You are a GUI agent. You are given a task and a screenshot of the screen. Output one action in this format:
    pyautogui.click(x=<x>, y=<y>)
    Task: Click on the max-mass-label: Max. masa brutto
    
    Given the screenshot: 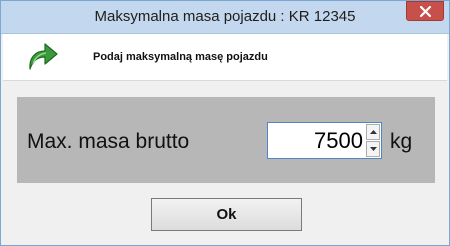 What is the action you would take?
    pyautogui.click(x=108, y=141)
    